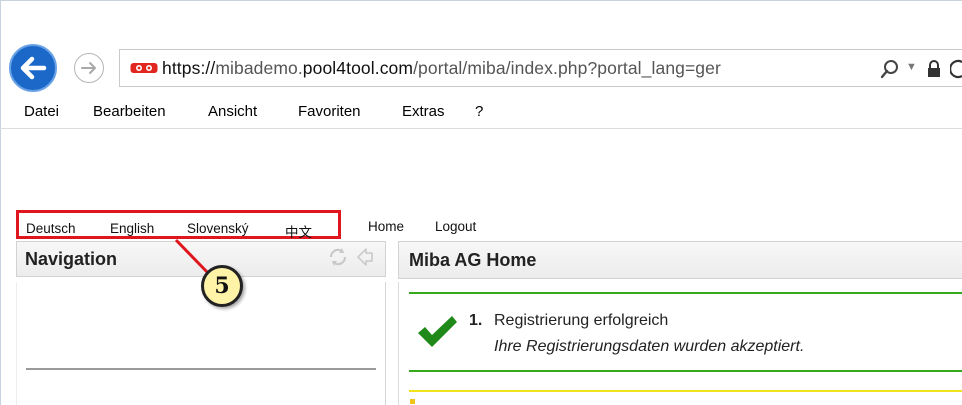  I want to click on menu-item-extras: Extras, so click(423, 111).